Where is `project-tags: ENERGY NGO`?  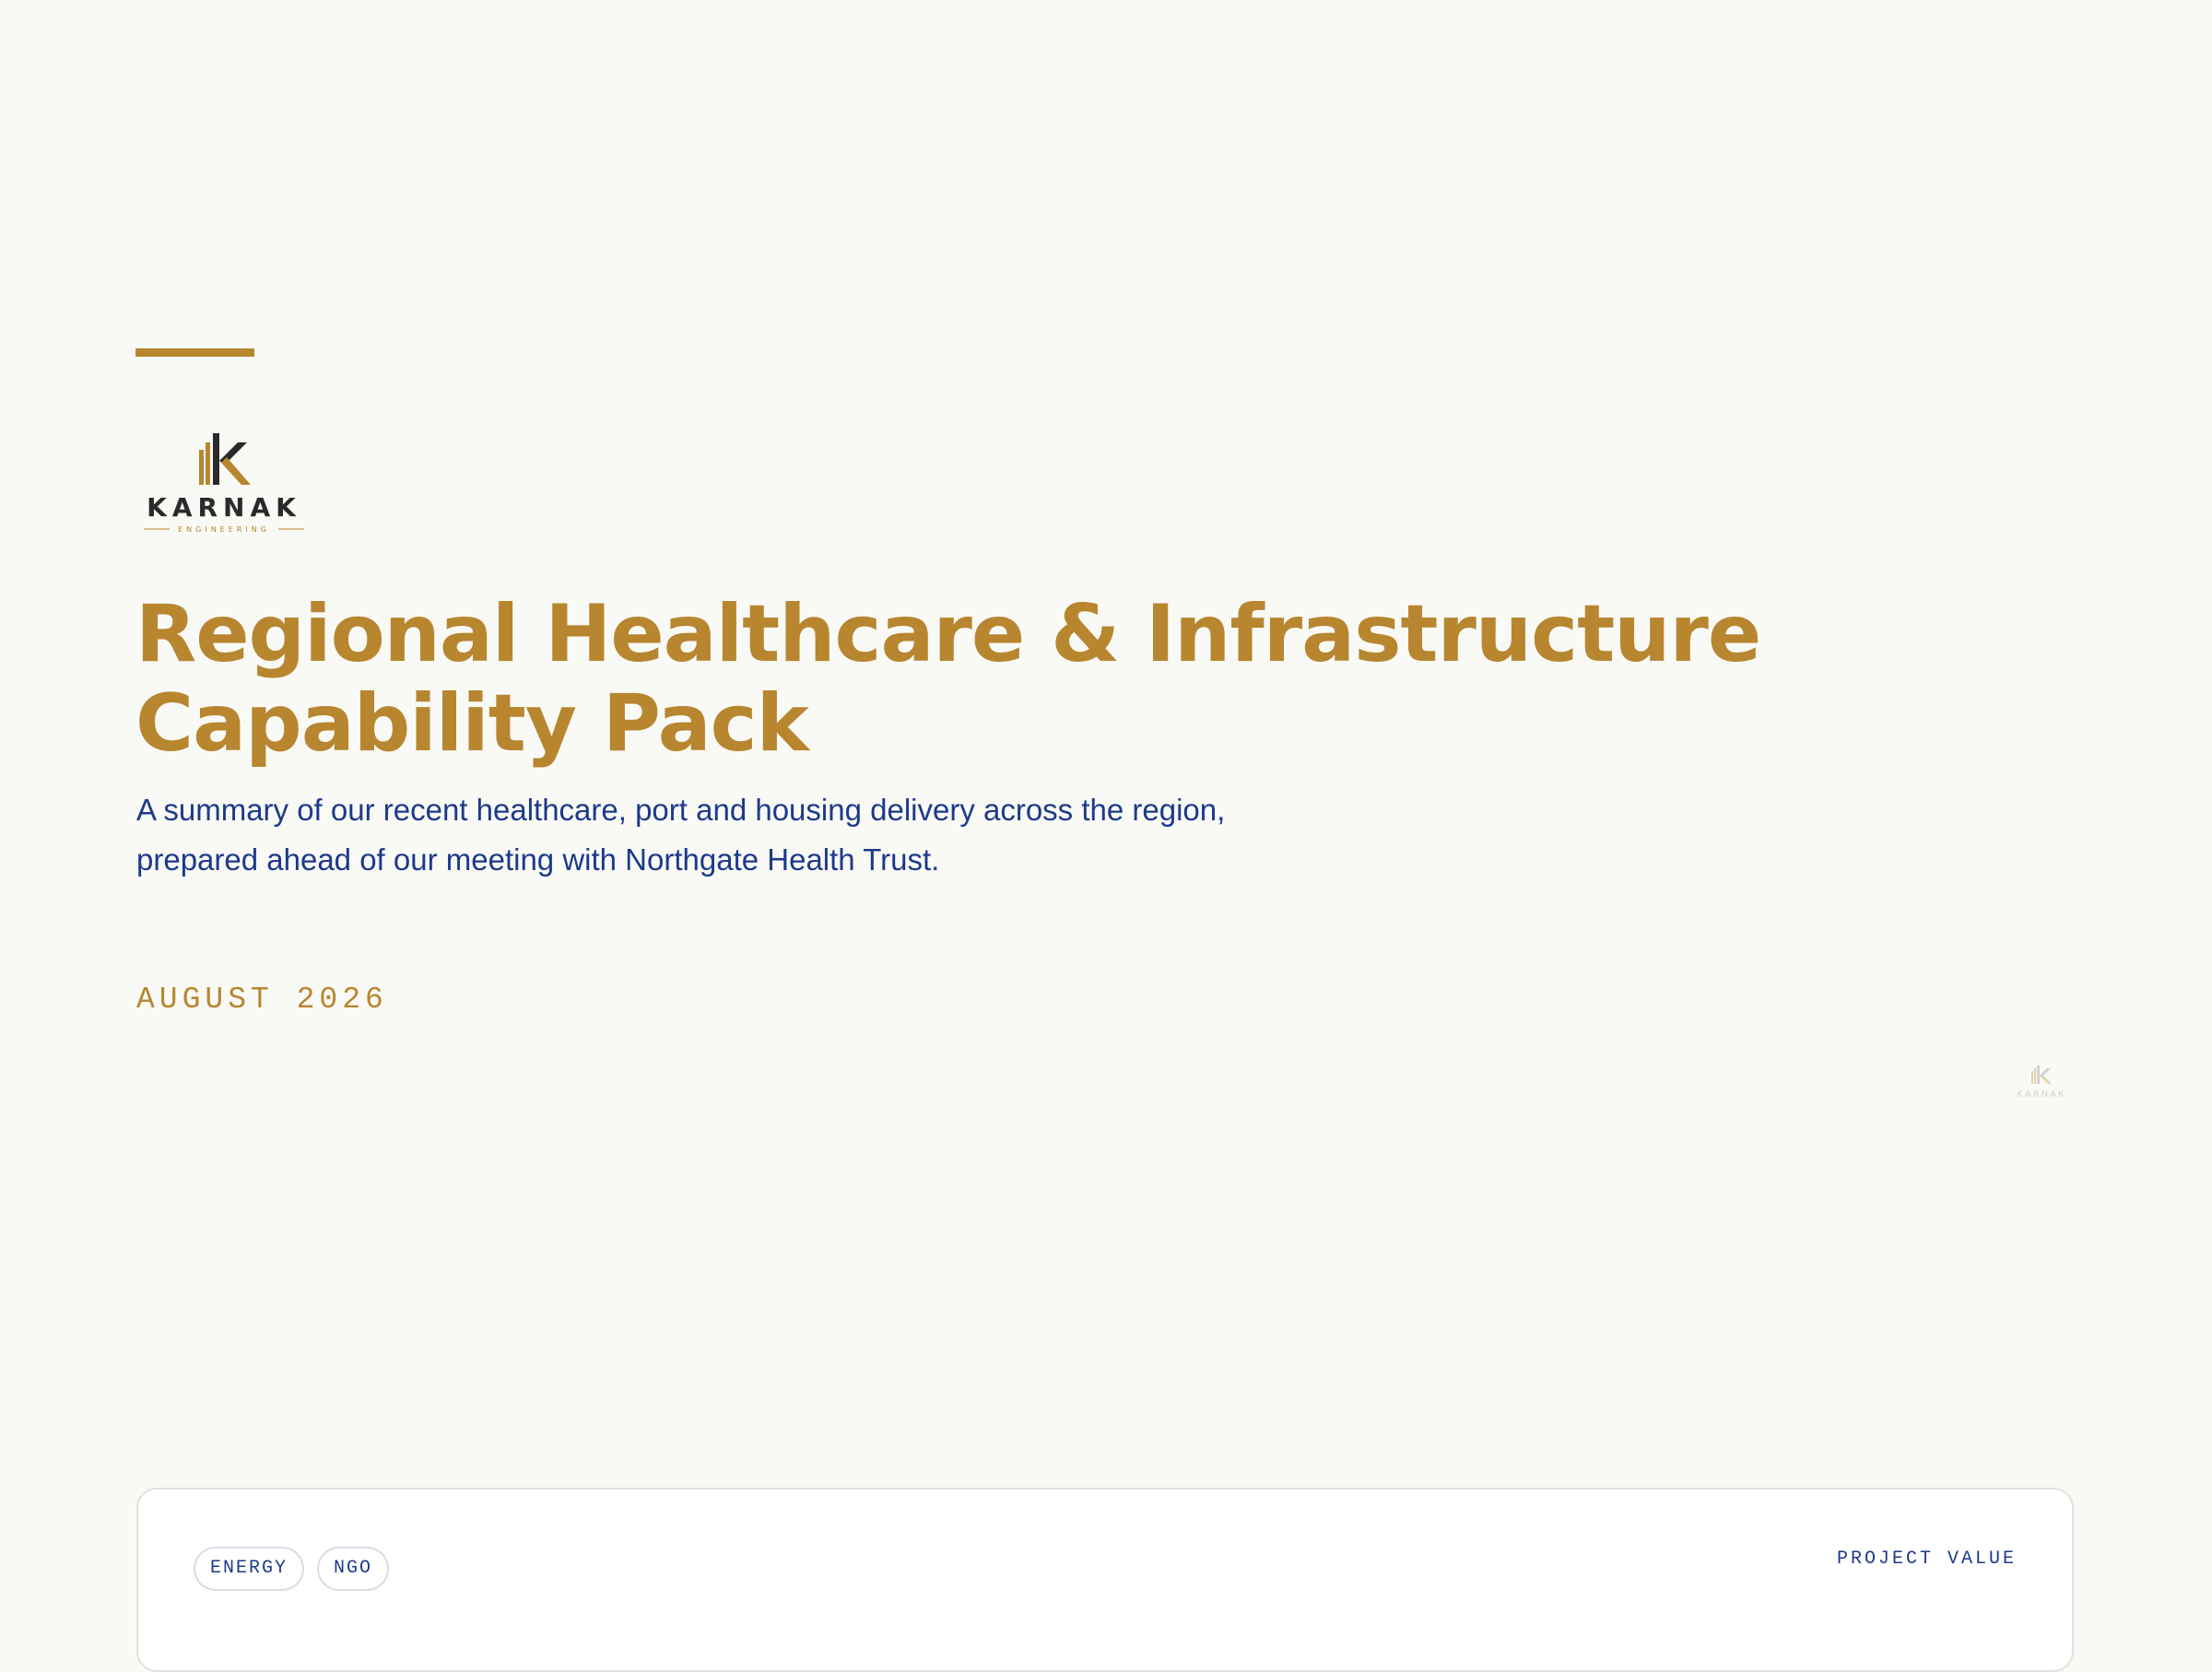 project-tags: ENERGY NGO is located at coordinates (292, 1569).